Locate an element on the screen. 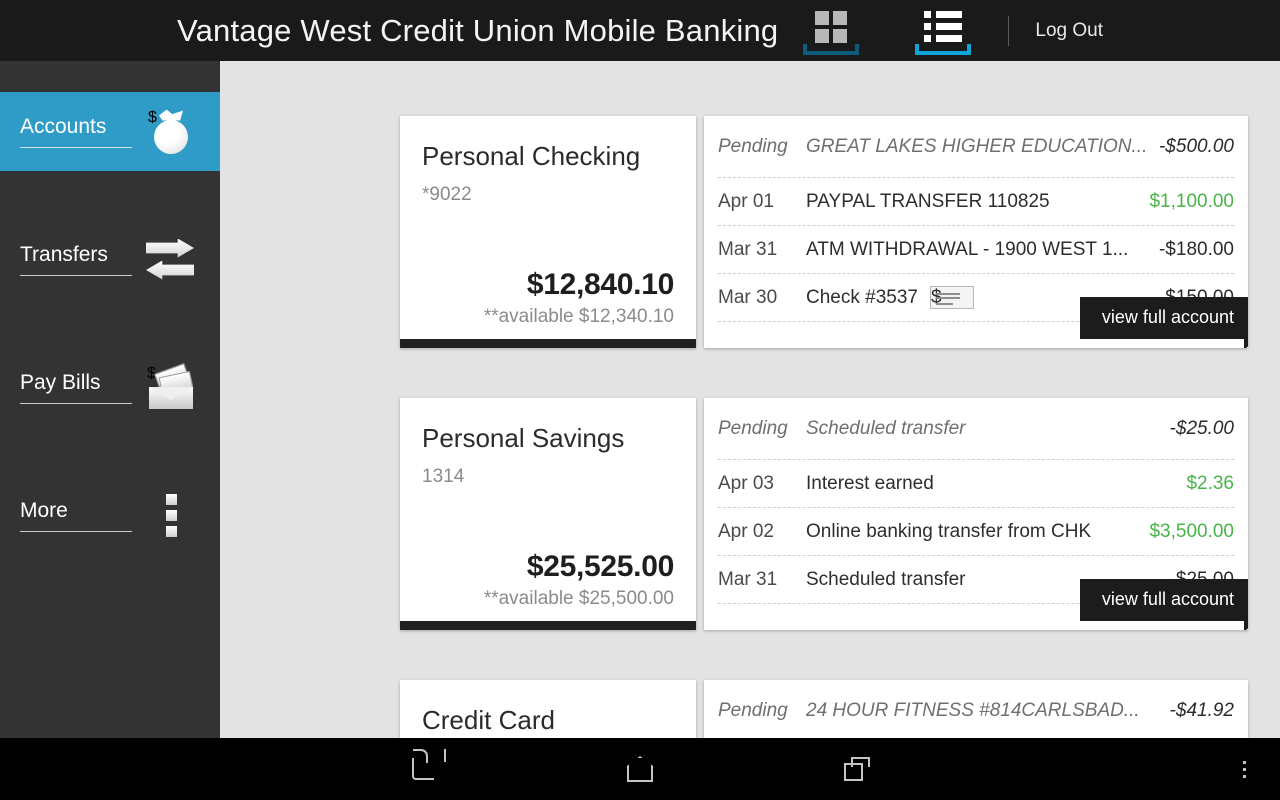 This screenshot has width=1280, height=800. sidebar-item-label: Transfers is located at coordinates (76, 260).